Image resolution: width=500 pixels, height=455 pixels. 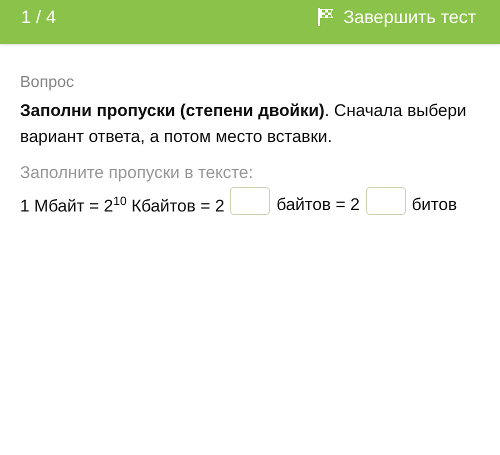 I want to click on equation-text: 1 Мбайт = 2$^{10}$ Кбайтов = 2, so click(x=122, y=205).